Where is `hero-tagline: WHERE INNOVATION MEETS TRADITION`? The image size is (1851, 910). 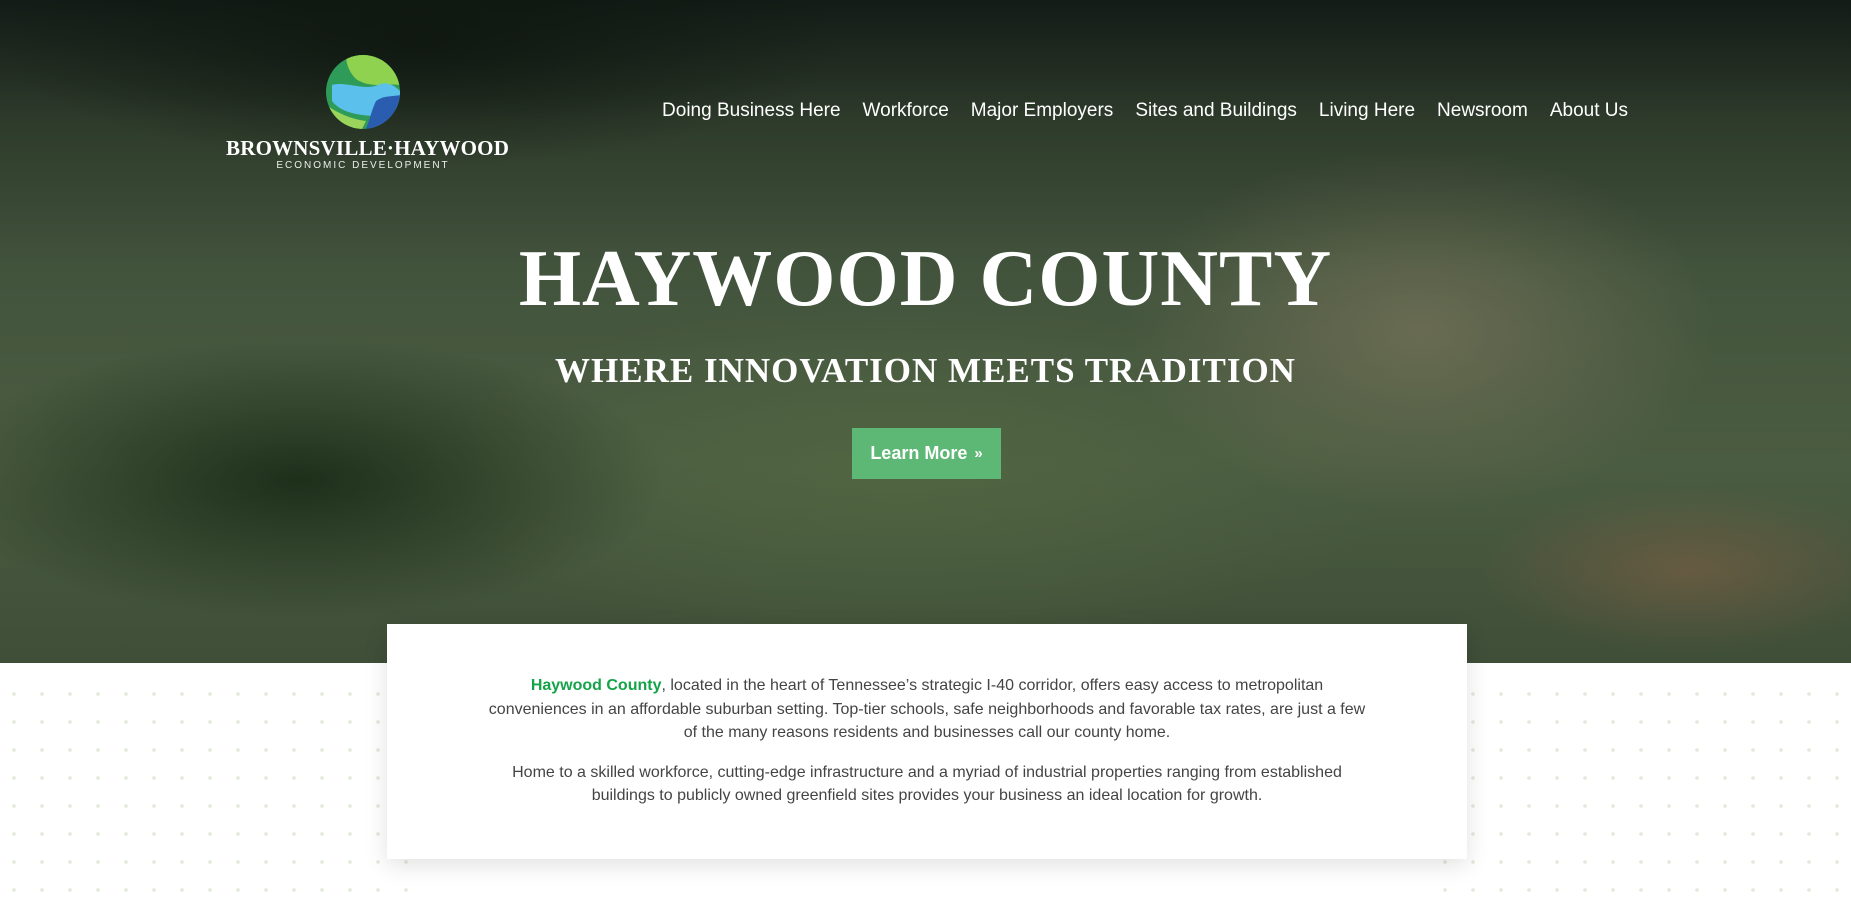
hero-tagline: WHERE INNOVATION MEETS TRADITION is located at coordinates (925, 370).